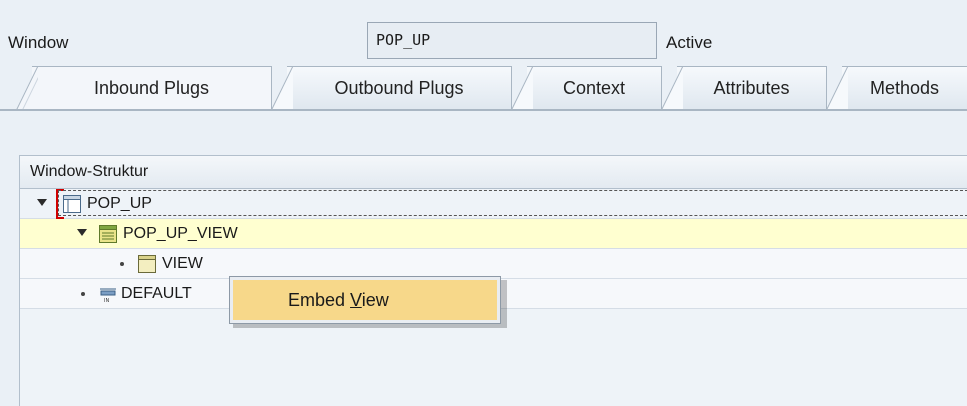 Image resolution: width=967 pixels, height=406 pixels. I want to click on tree-node-label: DEFAULT, so click(156, 293).